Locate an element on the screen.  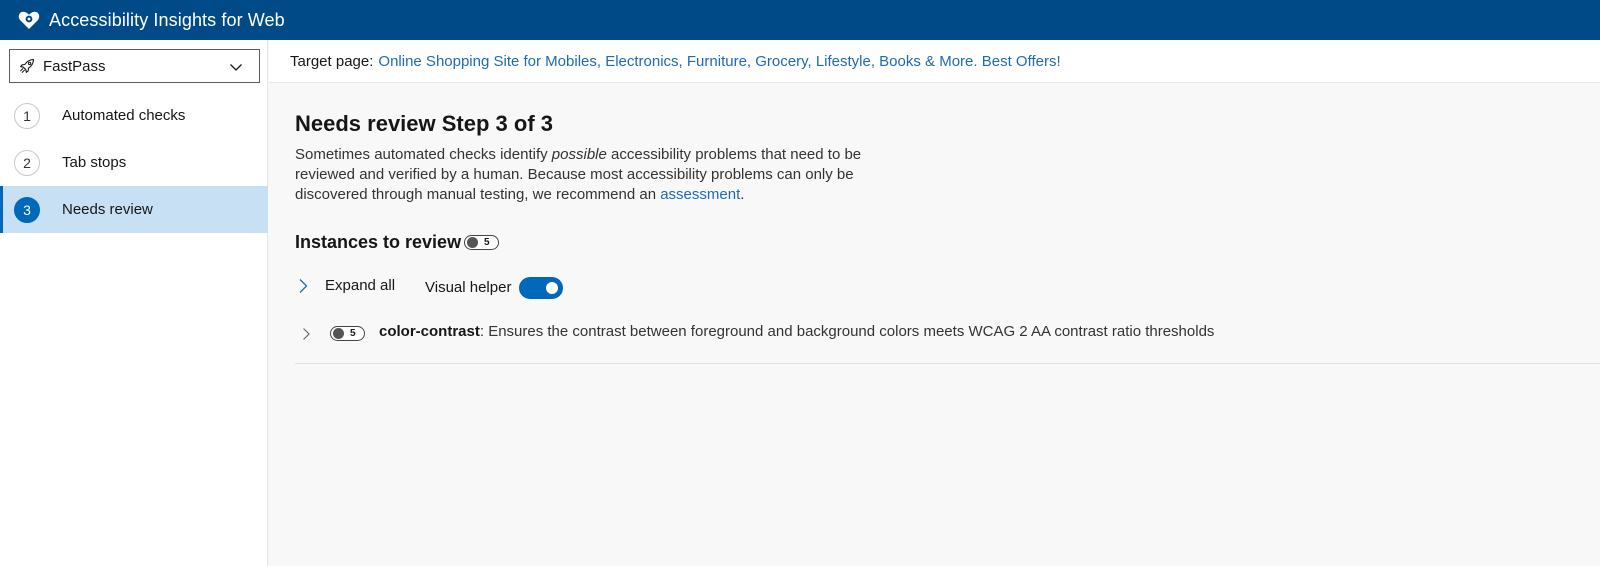
app-title: Accessibility Insights for Web is located at coordinates (167, 19).